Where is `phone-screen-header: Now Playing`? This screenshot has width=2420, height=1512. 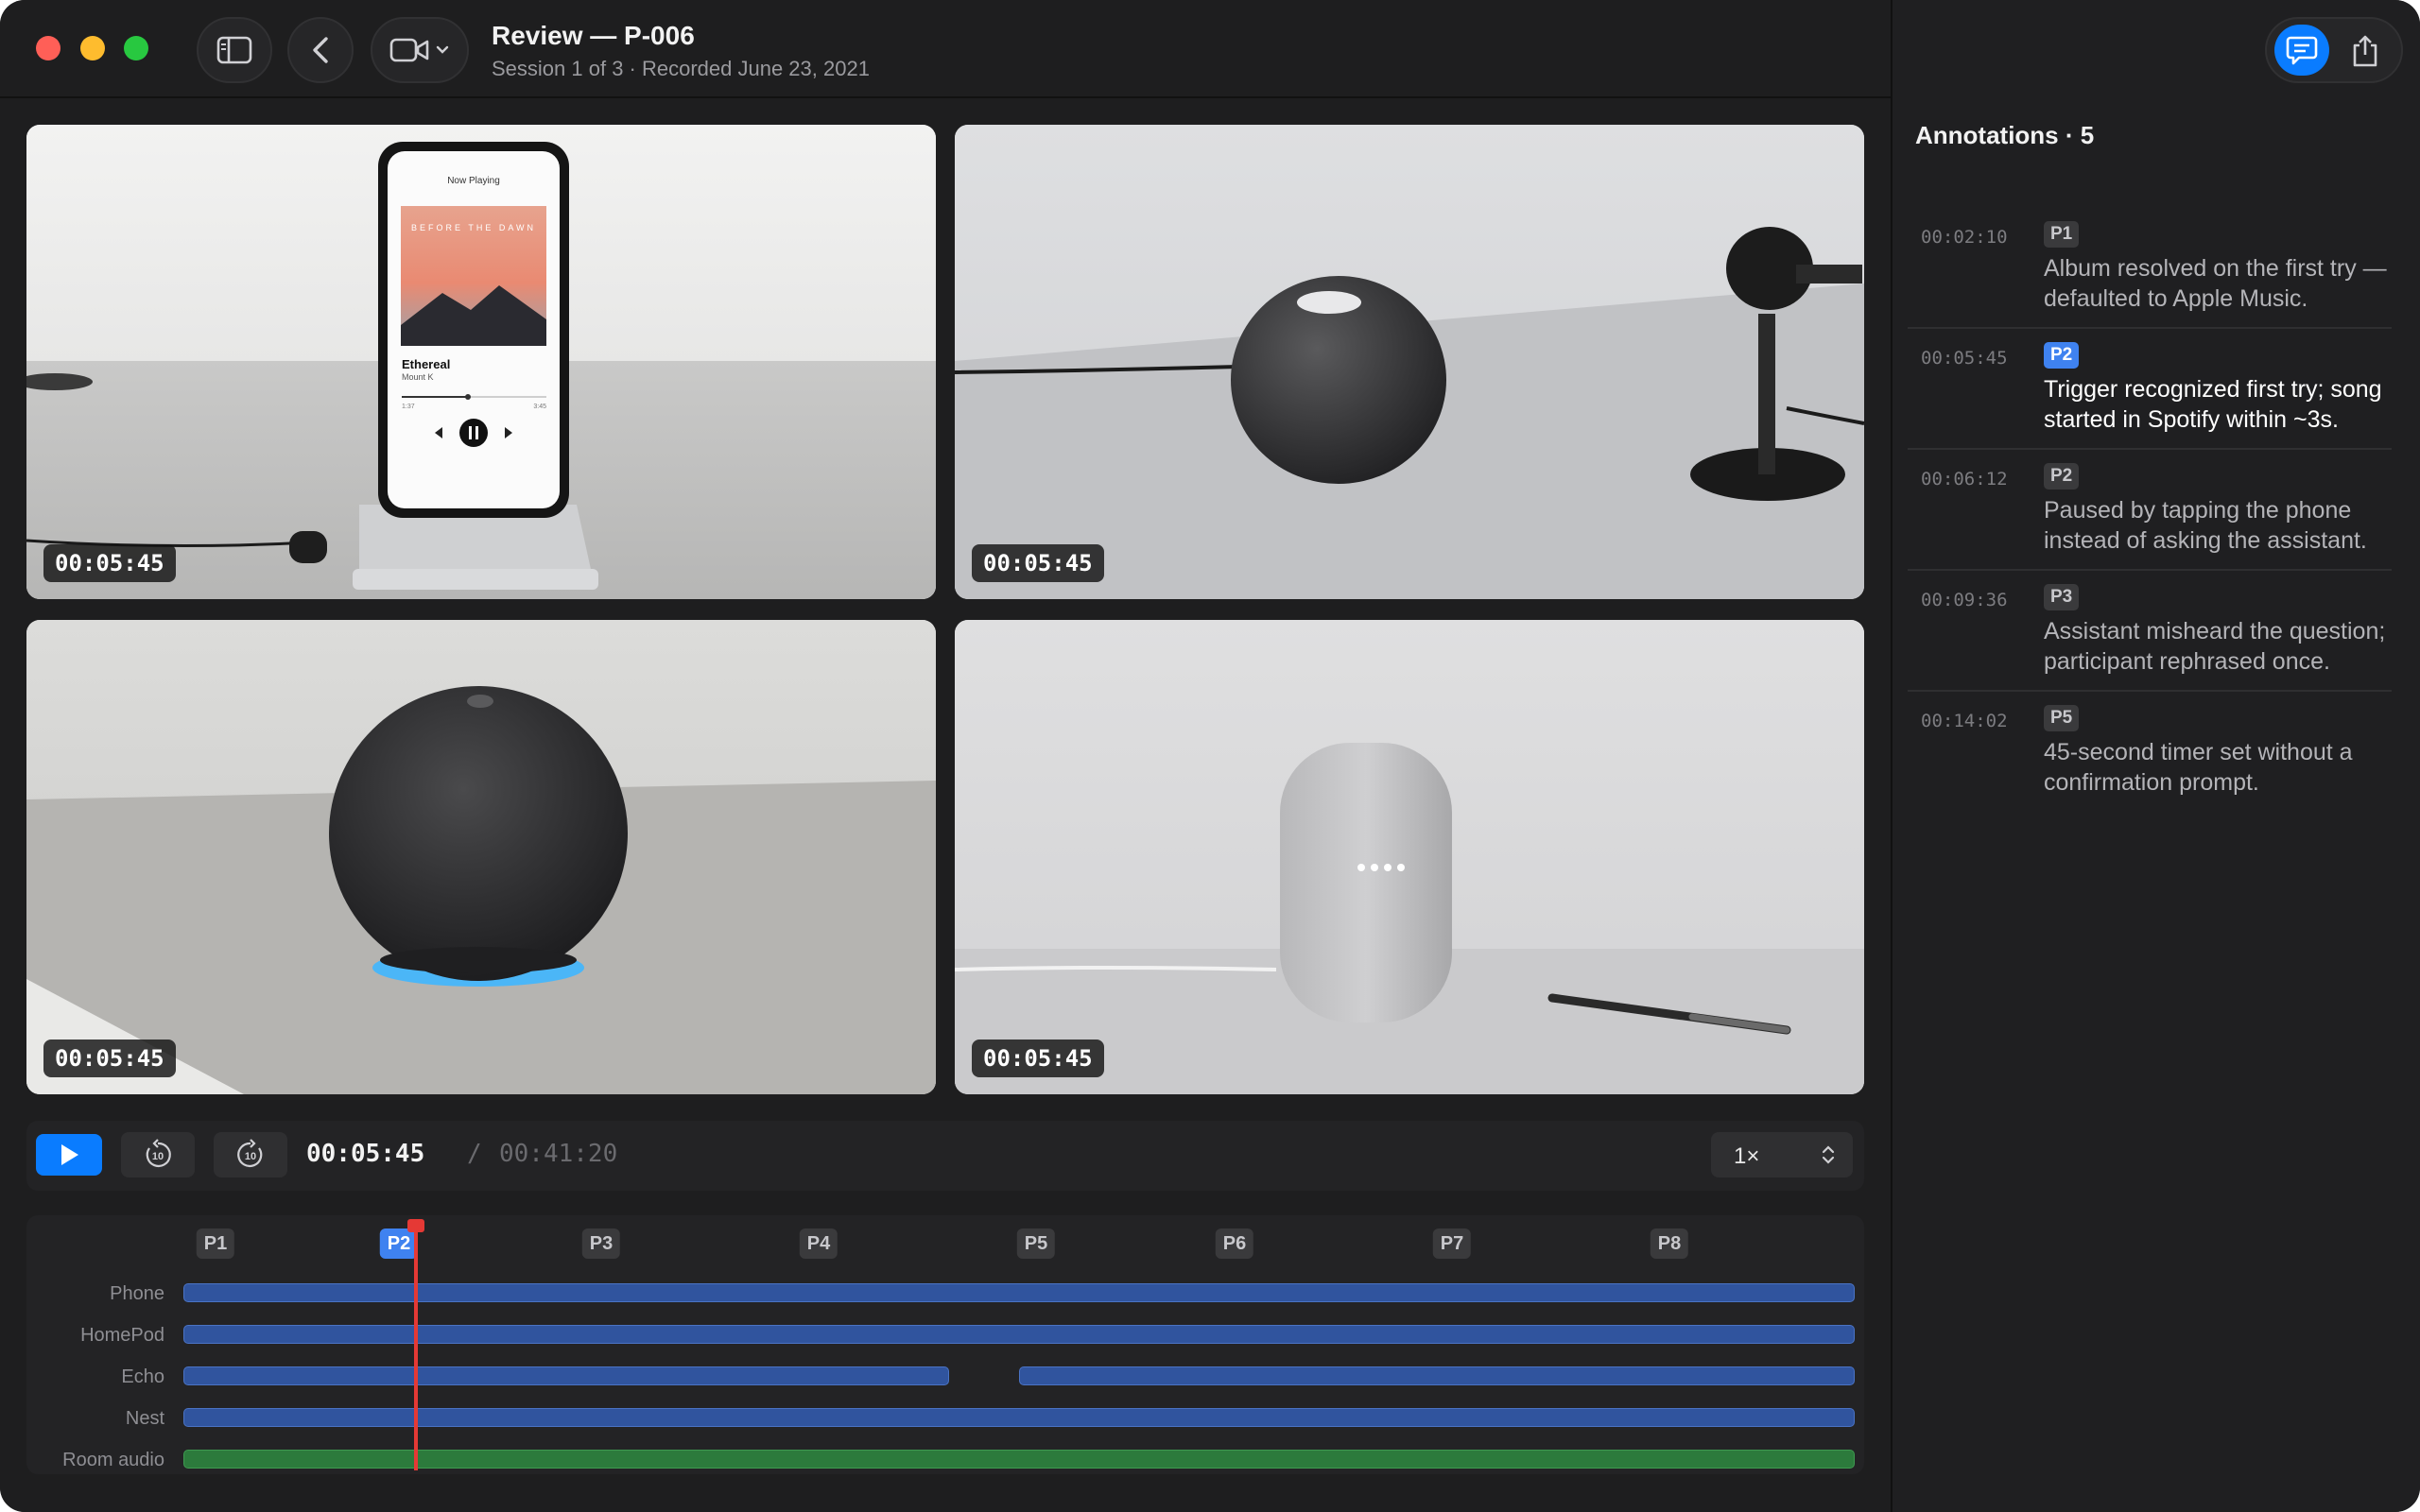
phone-screen-header: Now Playing is located at coordinates (473, 181).